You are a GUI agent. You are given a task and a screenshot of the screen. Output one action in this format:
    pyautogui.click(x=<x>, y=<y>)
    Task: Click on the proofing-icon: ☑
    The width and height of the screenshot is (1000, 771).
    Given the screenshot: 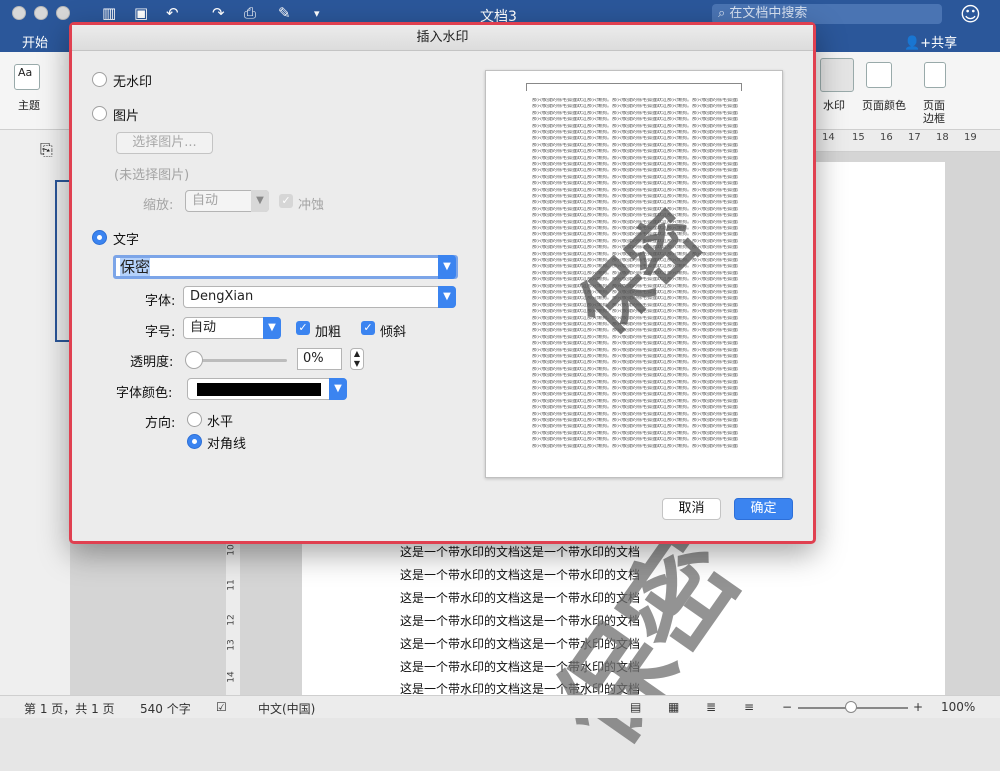 What is the action you would take?
    pyautogui.click(x=221, y=707)
    